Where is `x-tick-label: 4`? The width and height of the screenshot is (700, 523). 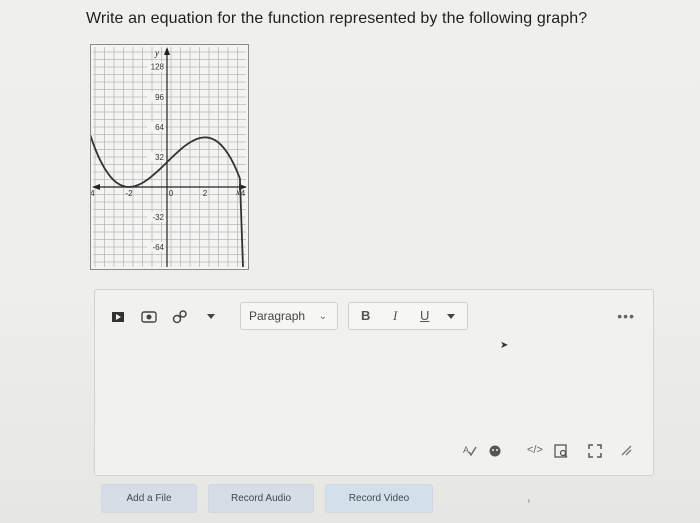 x-tick-label: 4 is located at coordinates (243, 193).